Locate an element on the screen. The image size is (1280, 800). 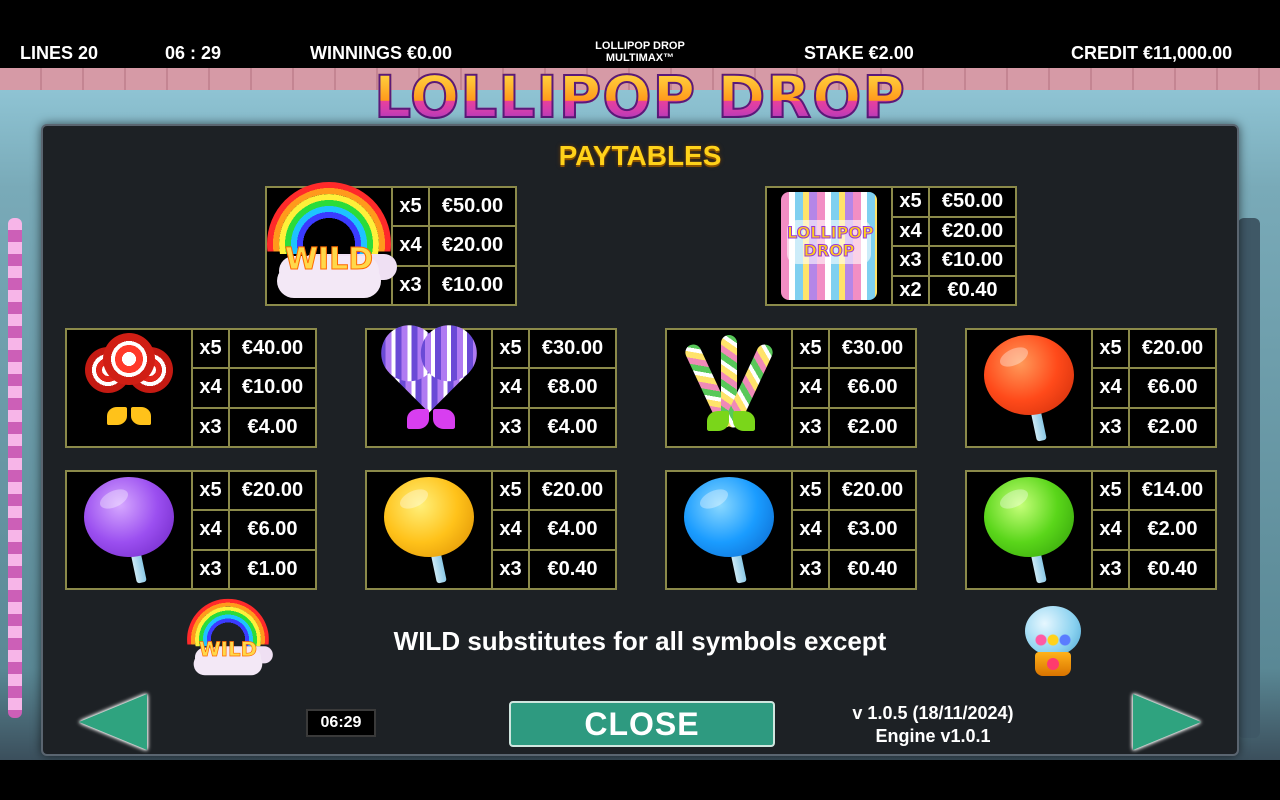
payout: €3.00 is located at coordinates (872, 529).